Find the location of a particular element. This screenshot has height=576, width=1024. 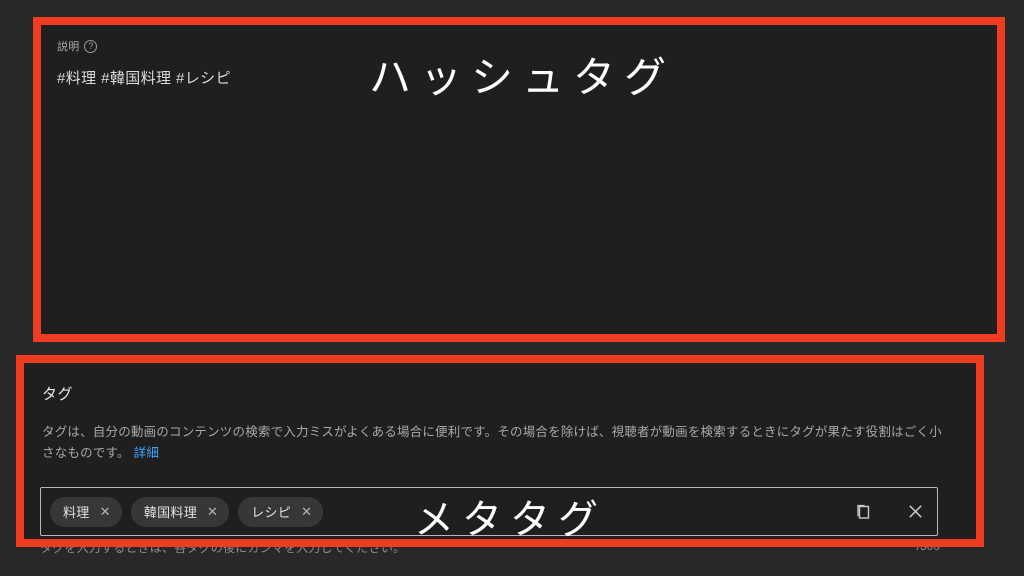

tags-learn-more-link: 詳細 is located at coordinates (146, 453).